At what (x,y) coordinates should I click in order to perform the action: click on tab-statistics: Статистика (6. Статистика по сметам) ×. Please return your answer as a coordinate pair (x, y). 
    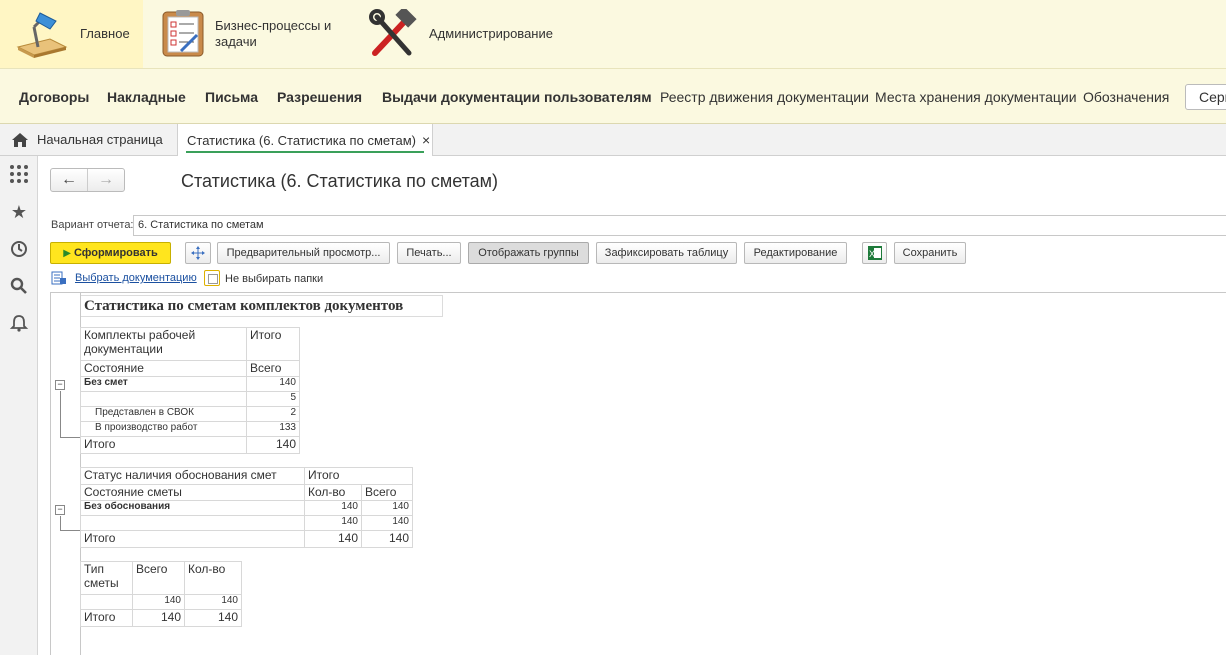
    Looking at the image, I should click on (305, 140).